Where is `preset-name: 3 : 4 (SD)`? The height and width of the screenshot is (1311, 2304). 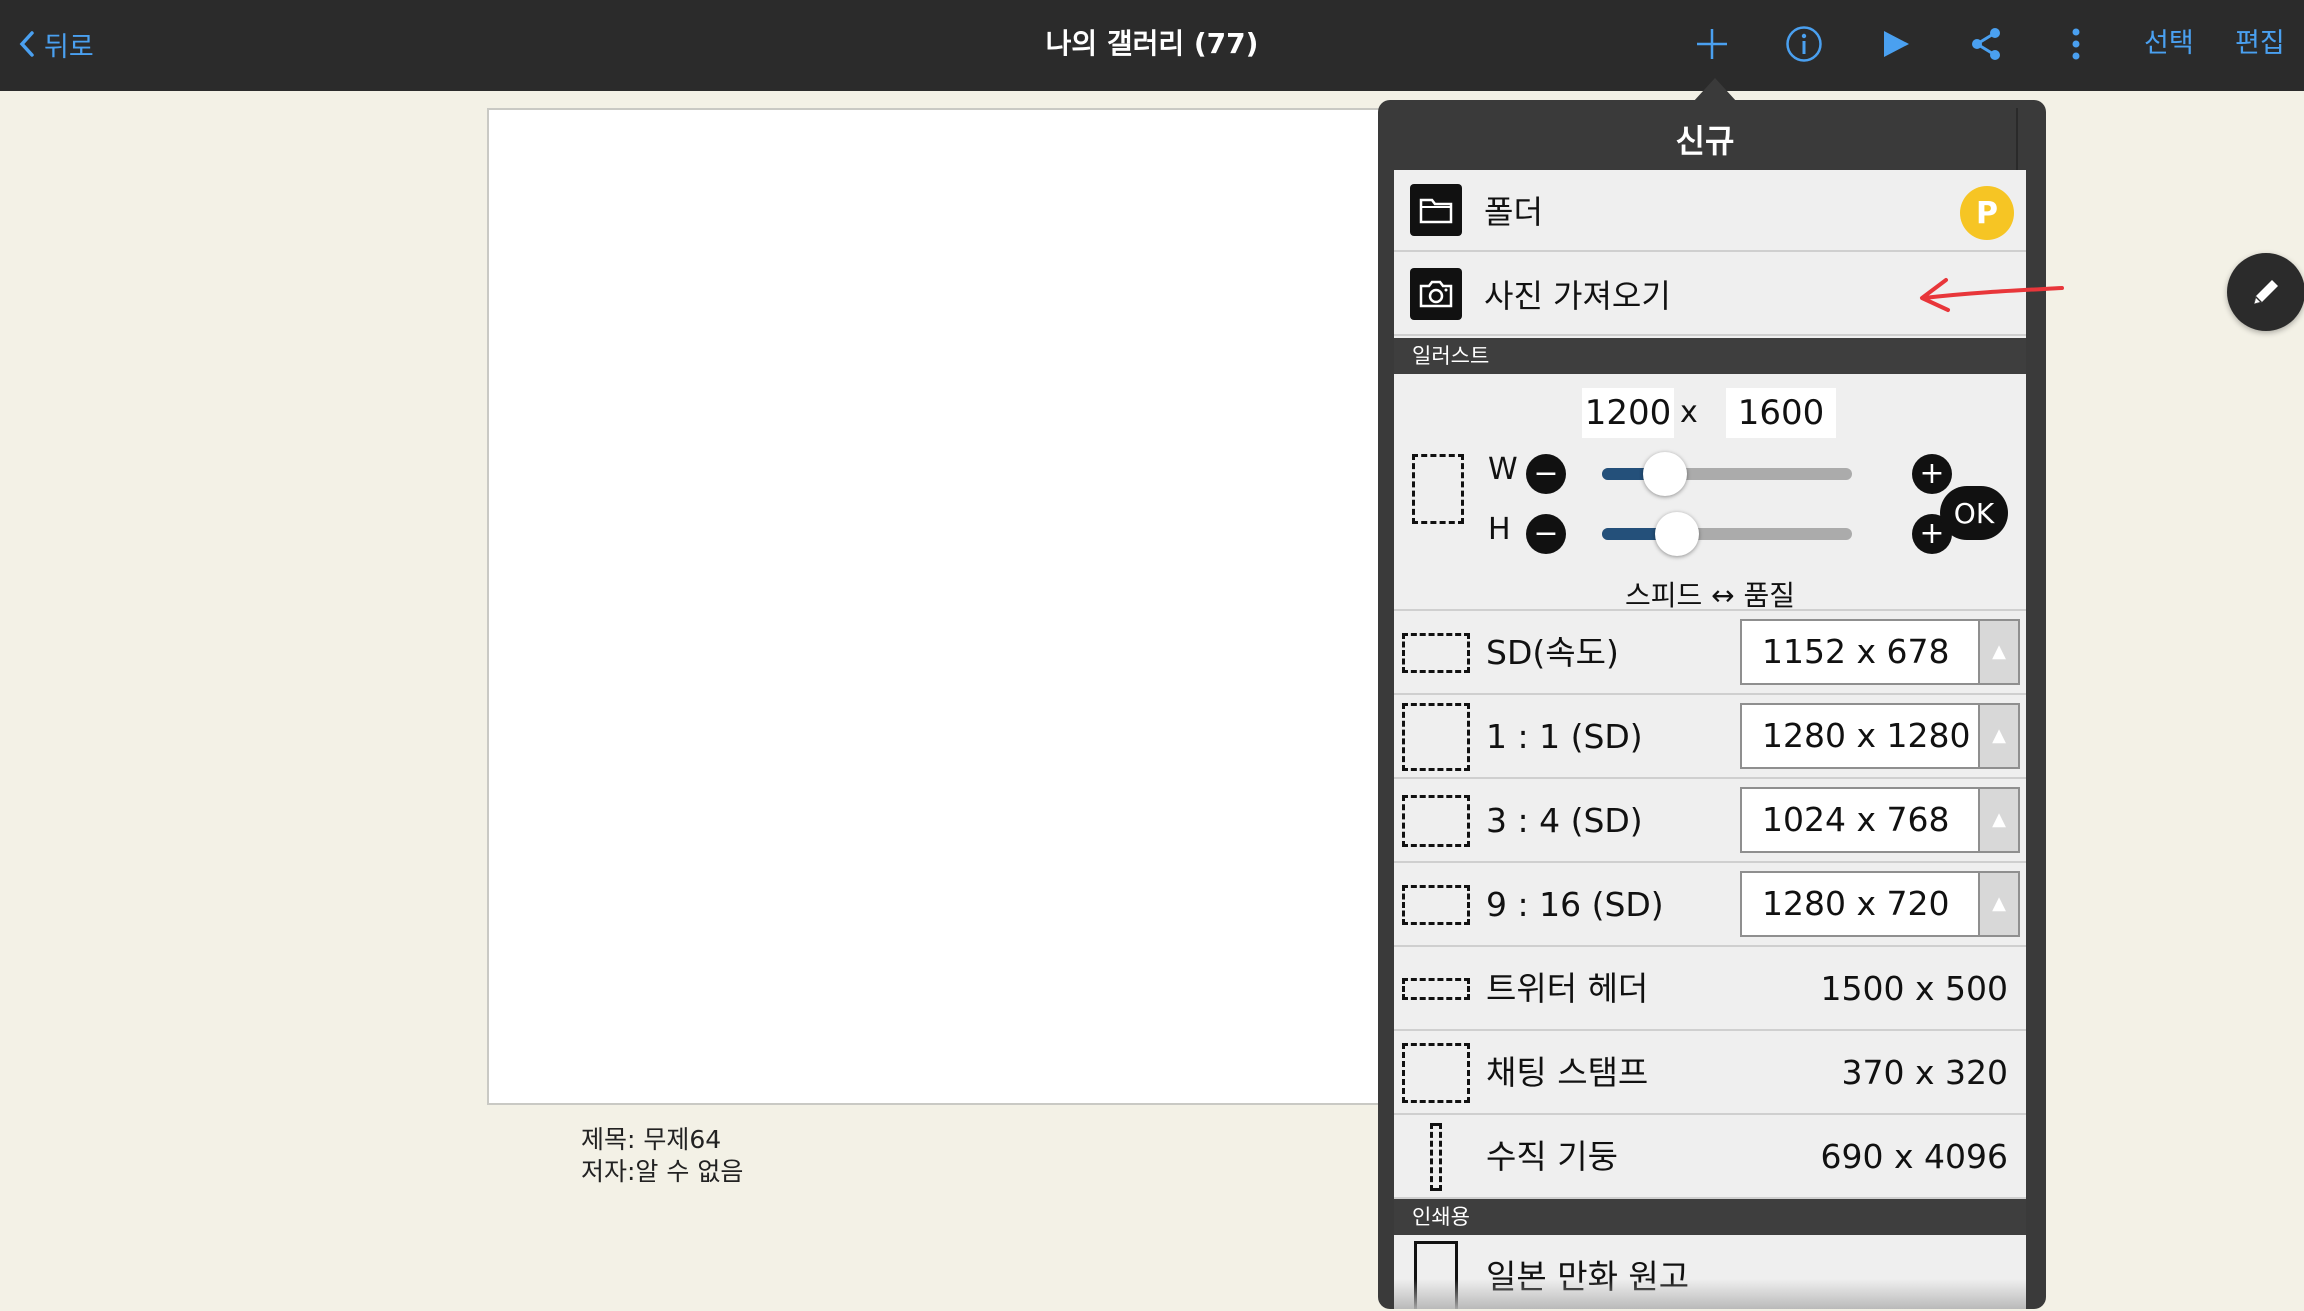
preset-name: 3 : 4 (SD) is located at coordinates (1564, 820).